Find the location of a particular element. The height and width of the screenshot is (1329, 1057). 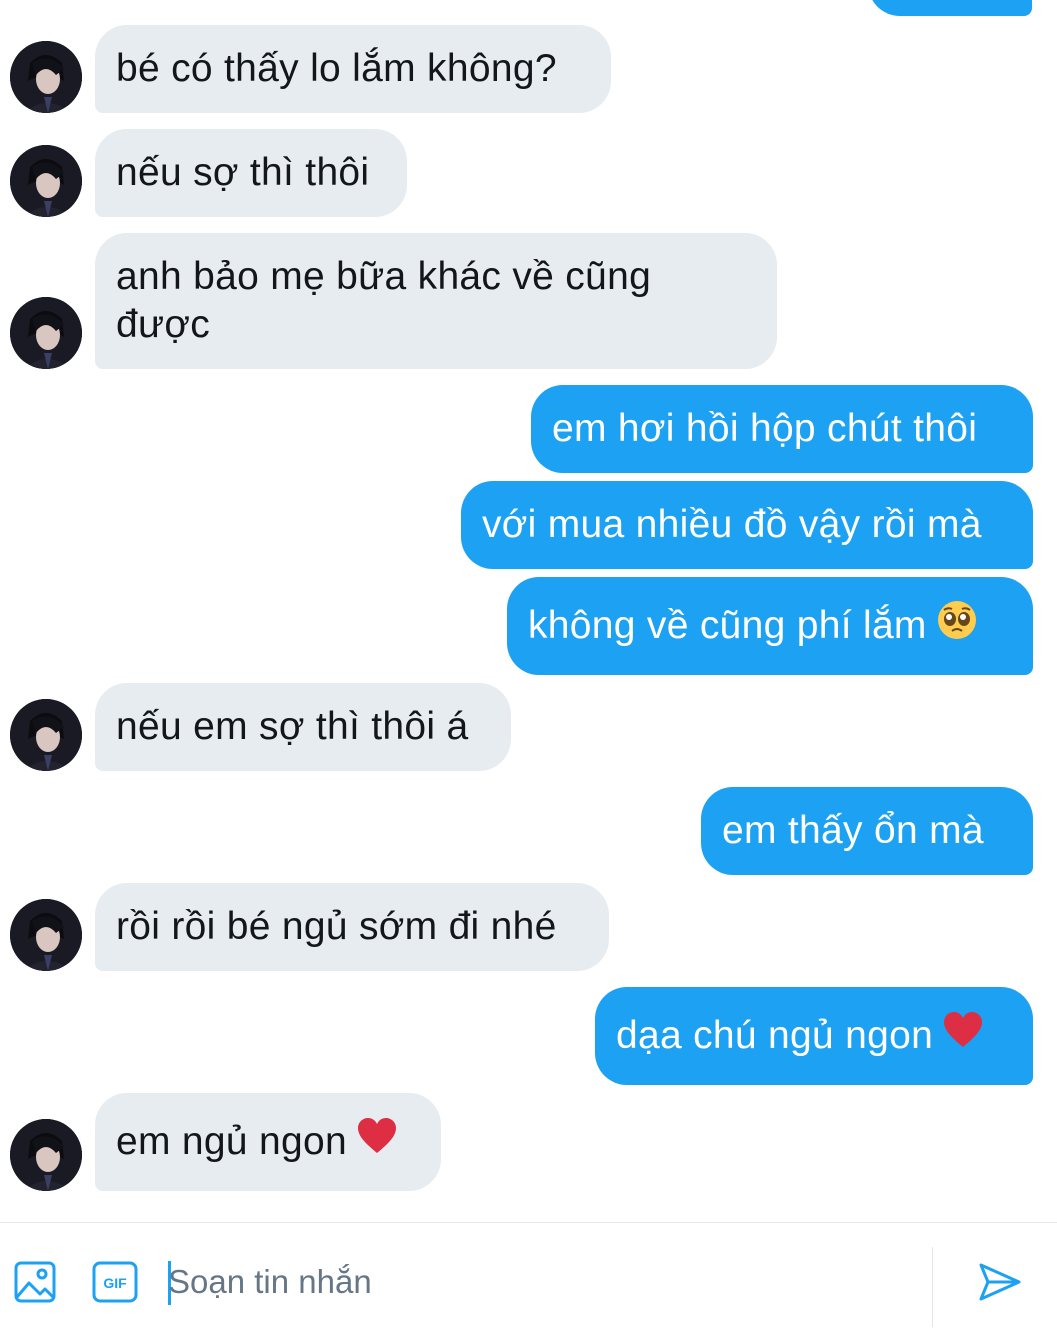

gif-label: GIF is located at coordinates (115, 1283).